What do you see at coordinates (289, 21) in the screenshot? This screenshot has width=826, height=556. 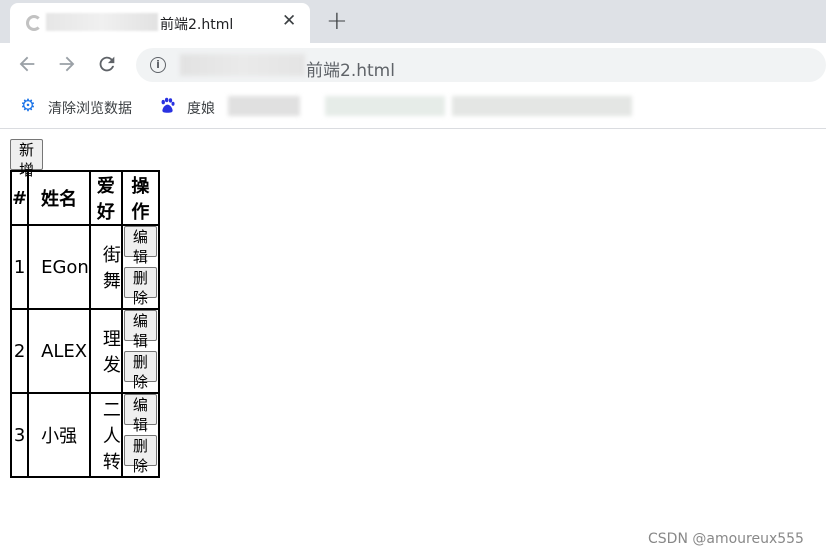 I see `tab-close-icon: ✕` at bounding box center [289, 21].